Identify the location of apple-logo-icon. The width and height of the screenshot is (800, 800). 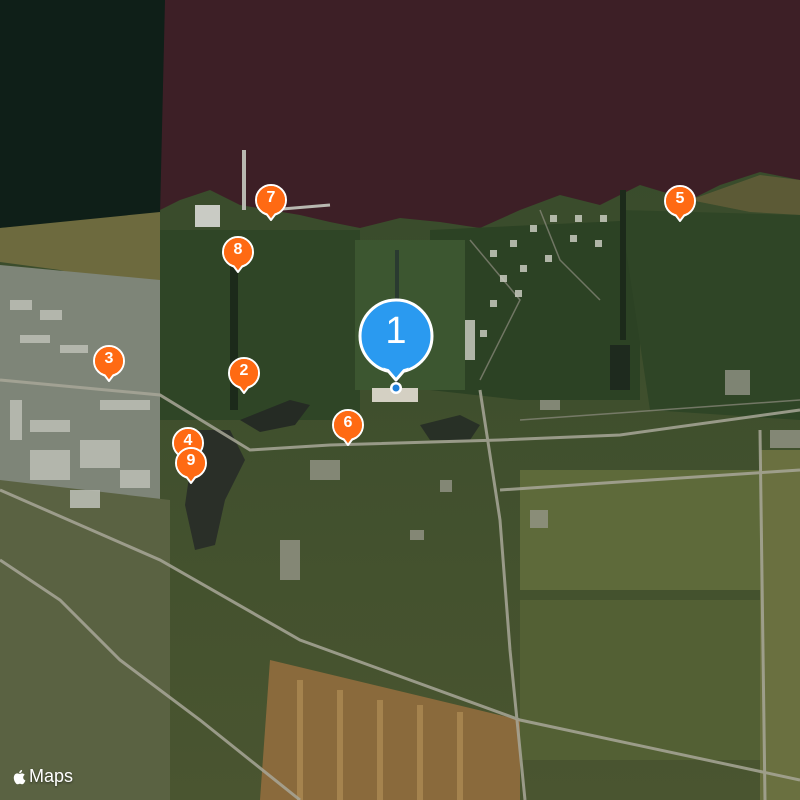
(19, 776).